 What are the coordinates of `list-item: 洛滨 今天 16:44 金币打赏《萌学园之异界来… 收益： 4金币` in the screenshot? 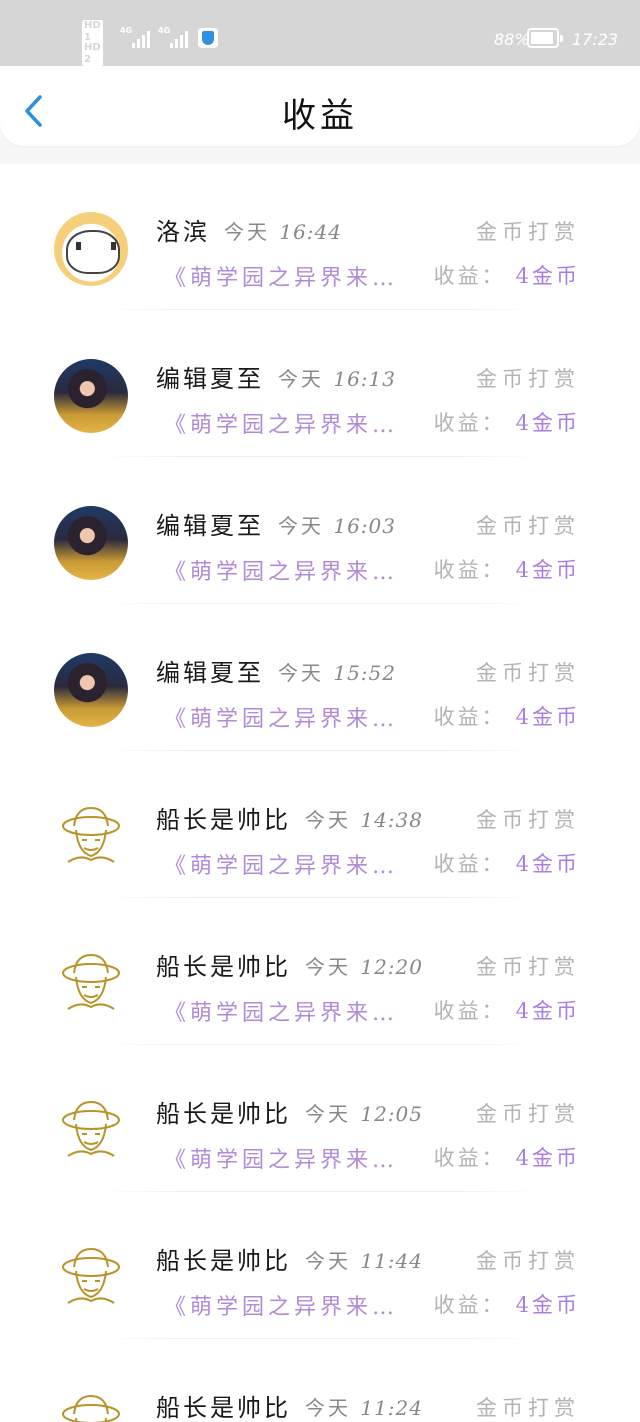 It's located at (320, 237).